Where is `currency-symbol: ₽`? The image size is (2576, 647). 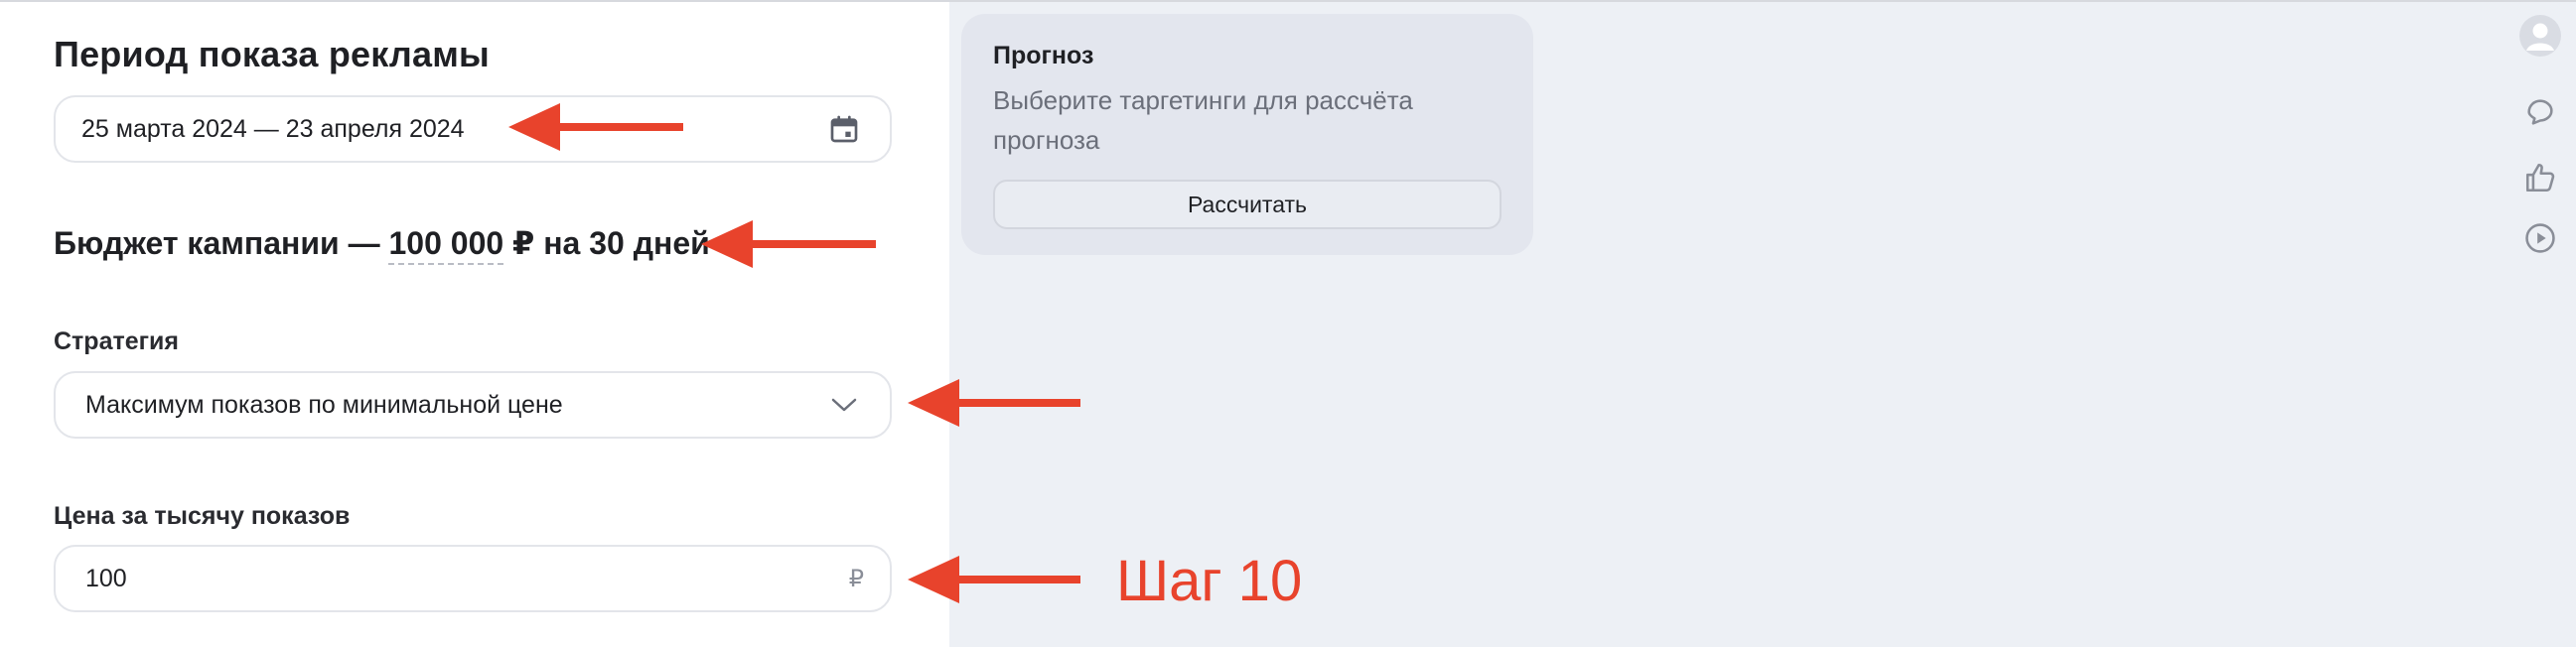 currency-symbol: ₽ is located at coordinates (856, 578).